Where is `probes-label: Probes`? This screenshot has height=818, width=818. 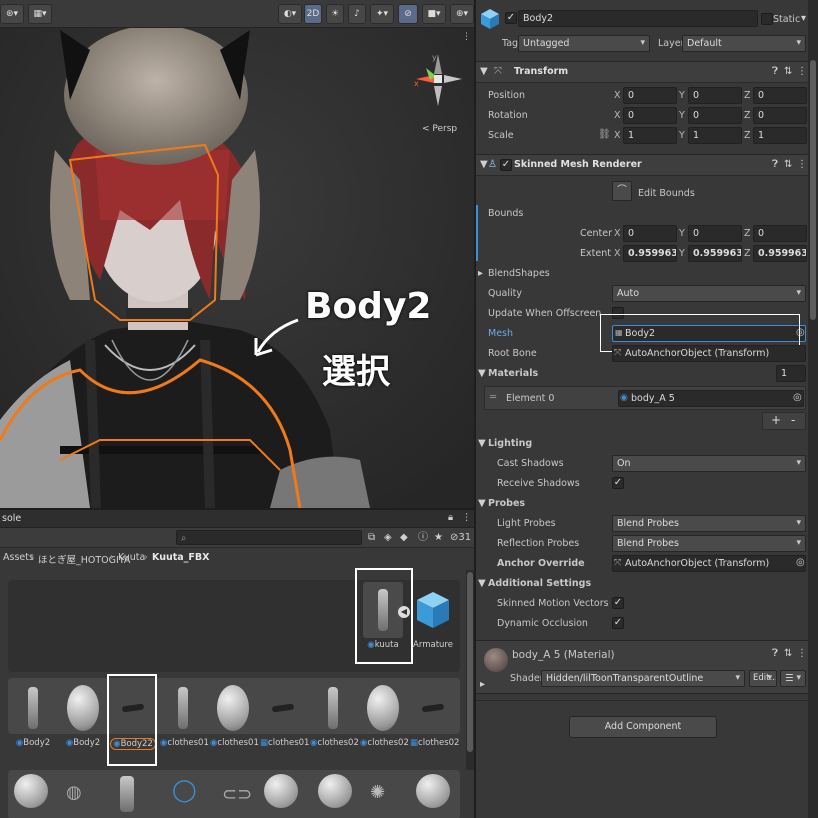
probes-label: Probes is located at coordinates (506, 504).